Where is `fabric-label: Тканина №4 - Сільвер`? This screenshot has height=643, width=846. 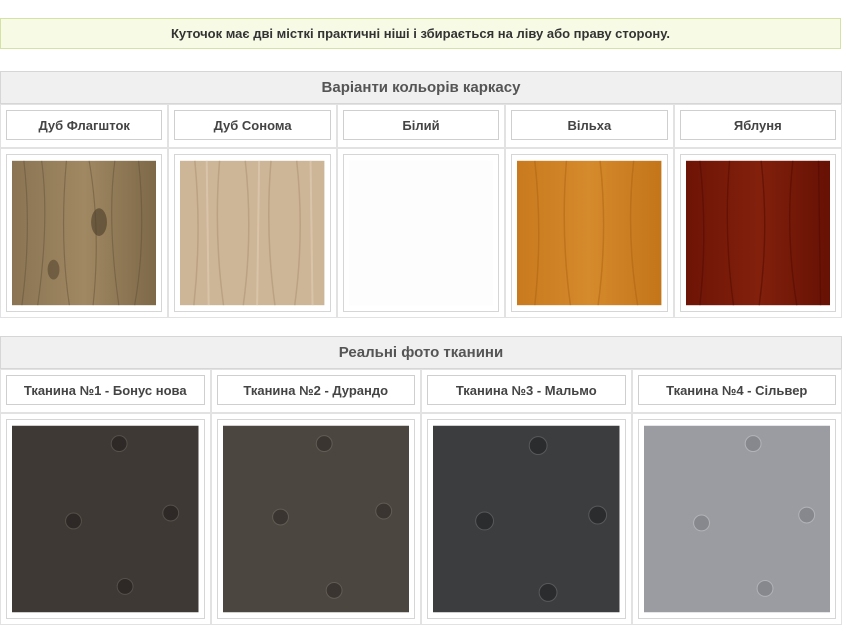
fabric-label: Тканина №4 - Сільвер is located at coordinates (736, 390).